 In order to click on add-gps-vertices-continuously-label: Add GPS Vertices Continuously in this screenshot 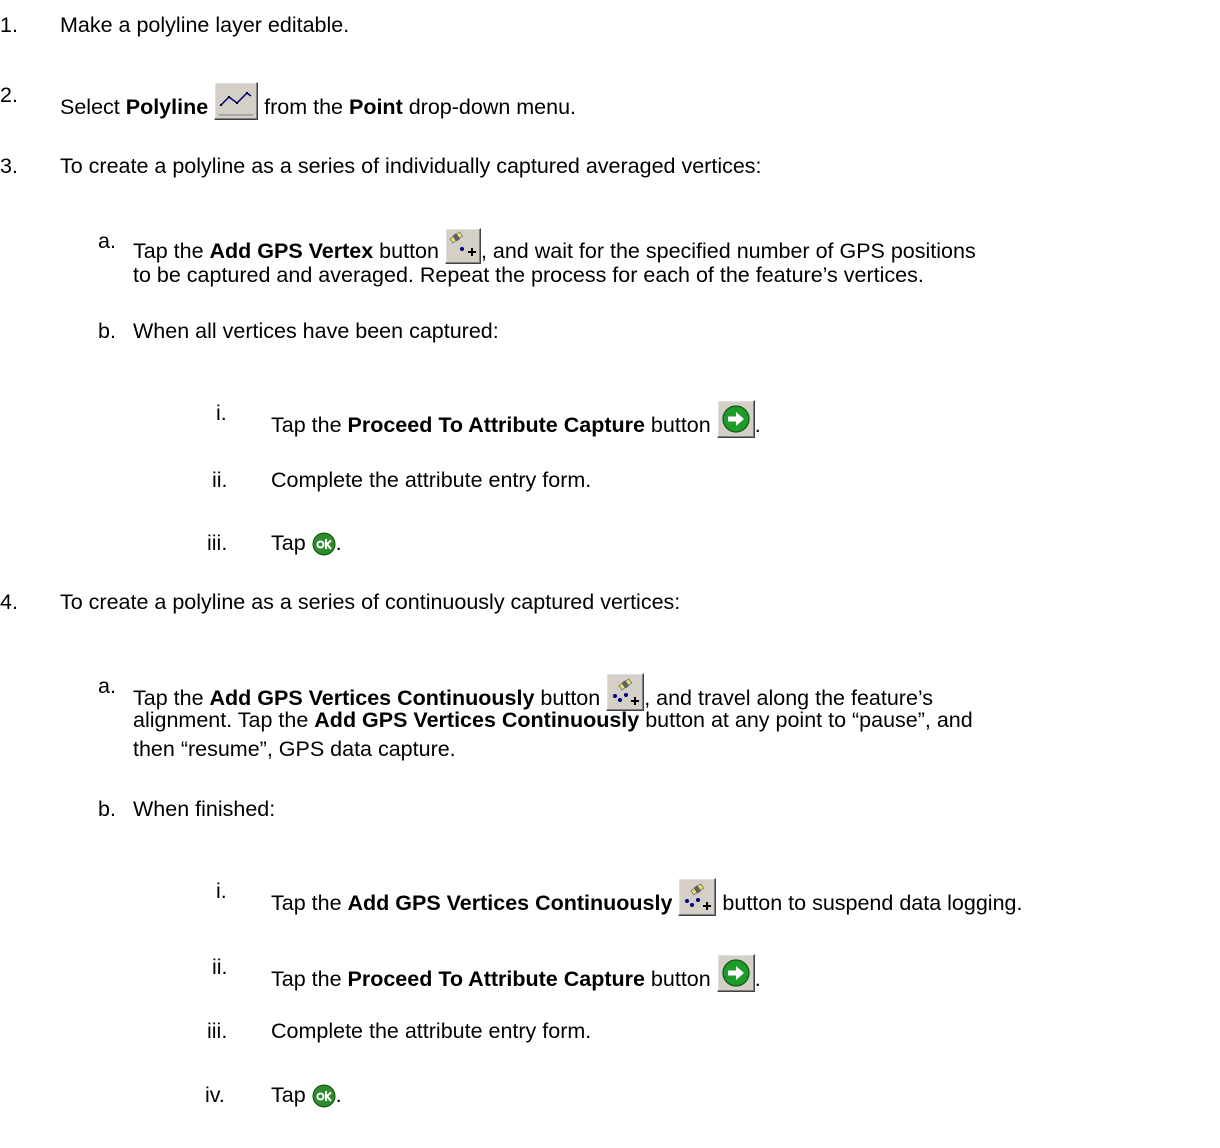, I will do `click(510, 903)`.